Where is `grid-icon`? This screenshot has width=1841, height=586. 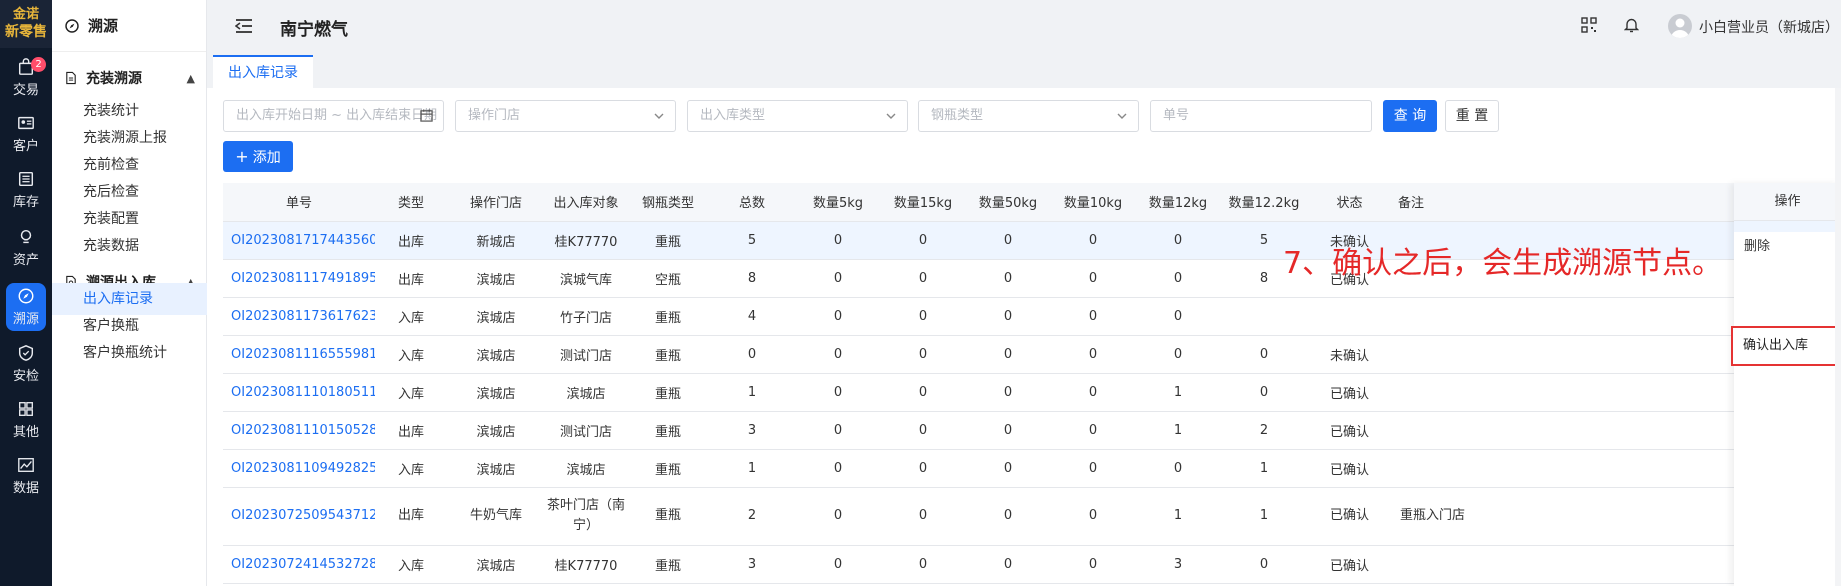
grid-icon is located at coordinates (26, 409).